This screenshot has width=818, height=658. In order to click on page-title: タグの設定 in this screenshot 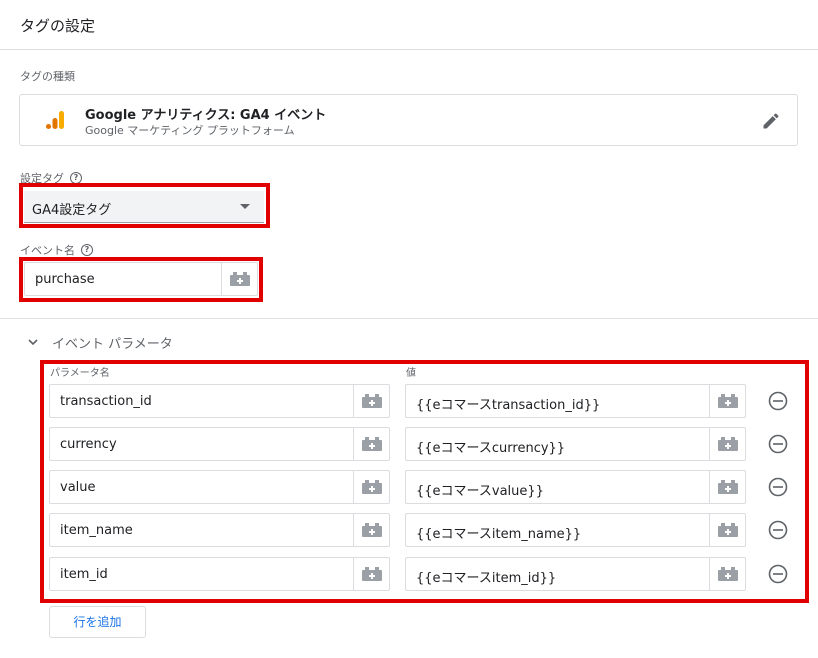, I will do `click(58, 26)`.